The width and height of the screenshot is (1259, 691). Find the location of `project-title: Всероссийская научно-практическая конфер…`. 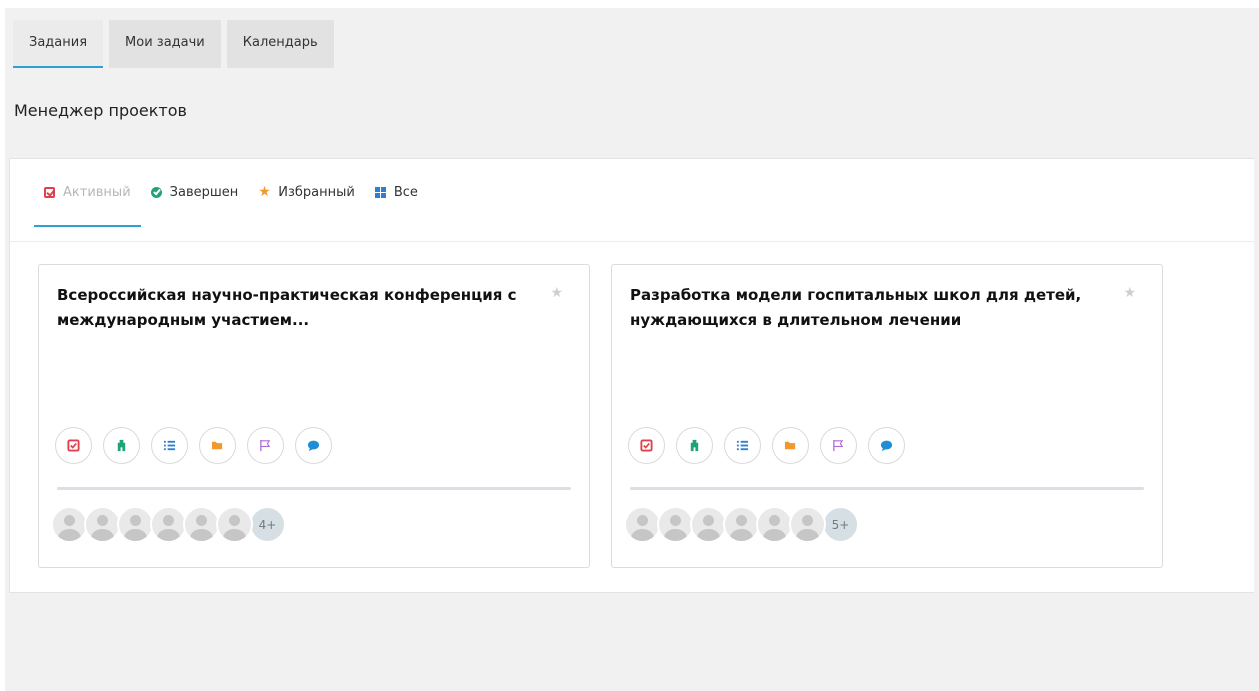

project-title: Всероссийская научно-практическая конфер… is located at coordinates (287, 308).